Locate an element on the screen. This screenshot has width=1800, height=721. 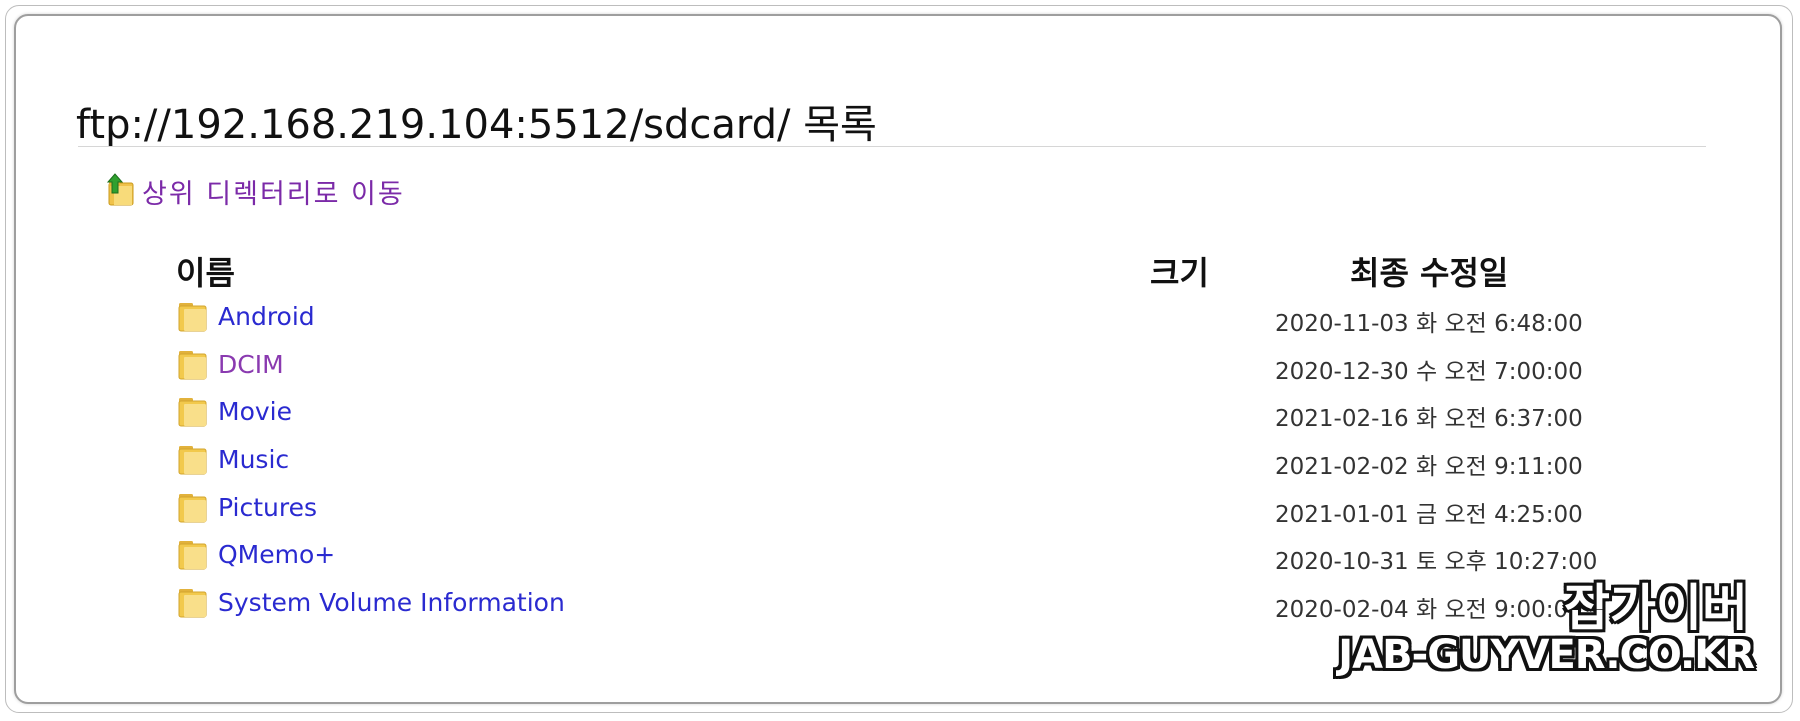
table-row: DCIM 2020-12-30 수 오전 7:00:00 is located at coordinates (926, 366).